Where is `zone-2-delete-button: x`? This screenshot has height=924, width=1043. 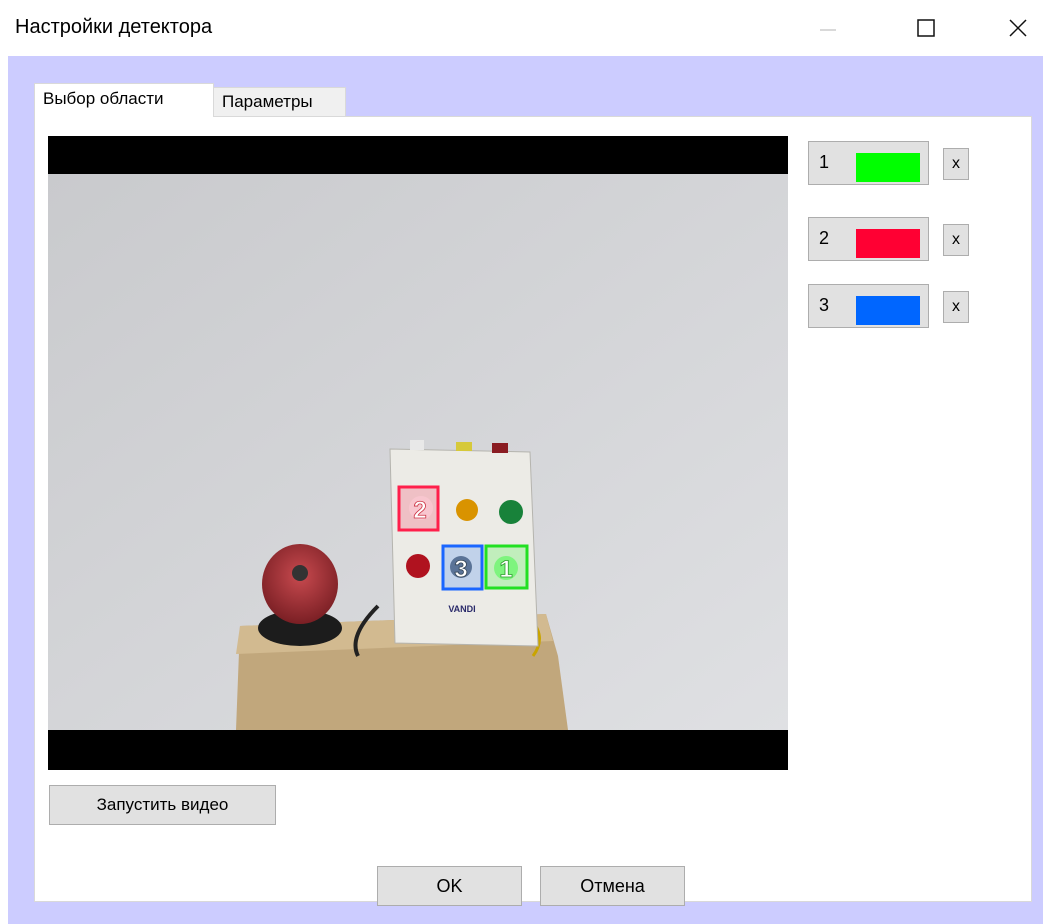
zone-2-delete-button: x is located at coordinates (956, 240).